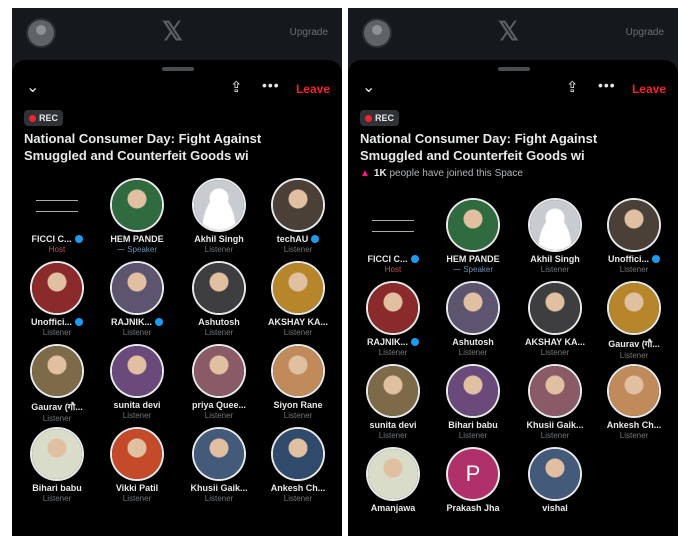  Describe the element at coordinates (513, 34) in the screenshot. I see `top-bar: 𝕏 Upgrade` at that location.